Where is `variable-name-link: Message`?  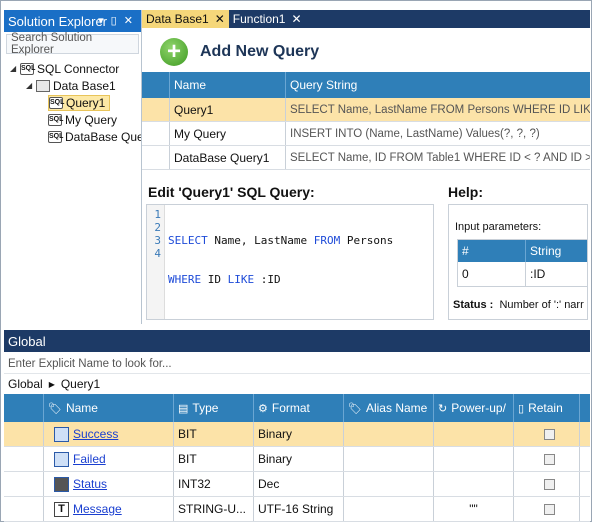
variable-name-link: Message is located at coordinates (97, 509).